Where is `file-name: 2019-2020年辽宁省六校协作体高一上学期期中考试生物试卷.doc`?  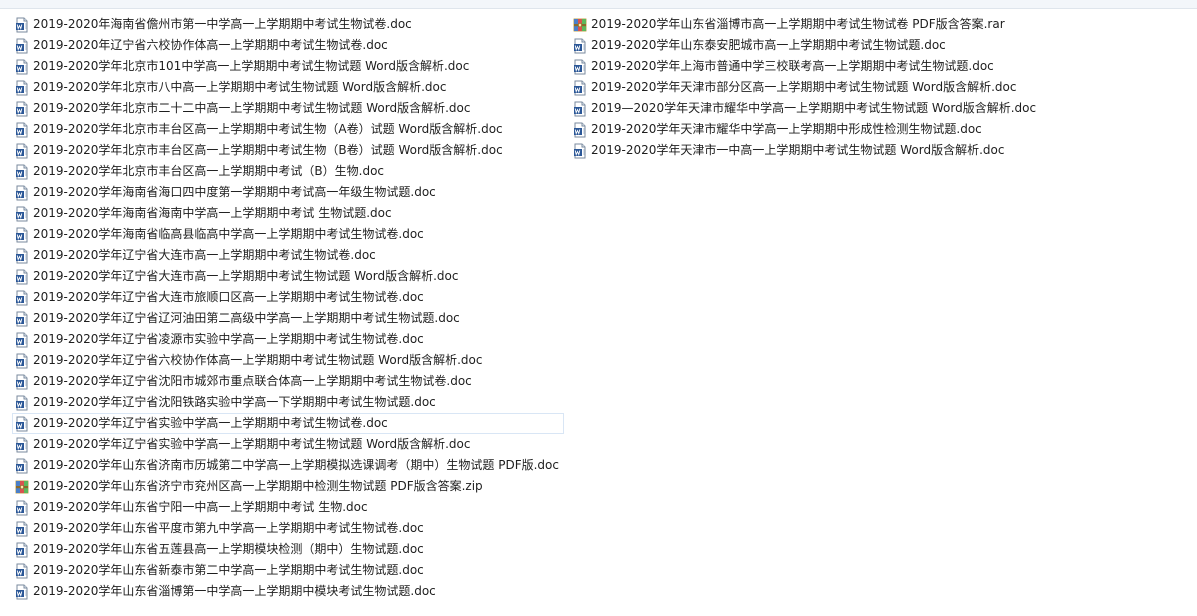 file-name: 2019-2020年辽宁省六校协作体高一上学期期中考试生物试卷.doc is located at coordinates (210, 45).